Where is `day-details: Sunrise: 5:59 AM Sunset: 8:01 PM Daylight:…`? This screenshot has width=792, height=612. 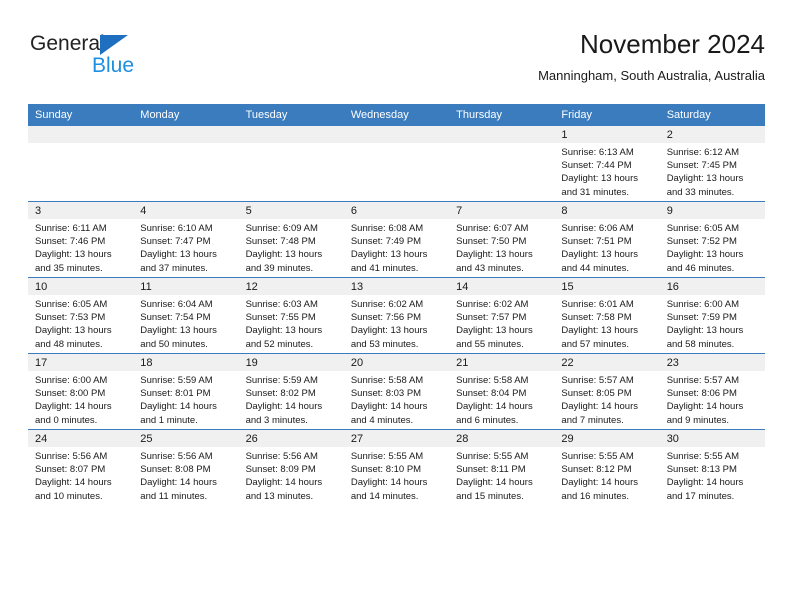 day-details: Sunrise: 5:59 AM Sunset: 8:01 PM Daylight:… is located at coordinates (185, 399).